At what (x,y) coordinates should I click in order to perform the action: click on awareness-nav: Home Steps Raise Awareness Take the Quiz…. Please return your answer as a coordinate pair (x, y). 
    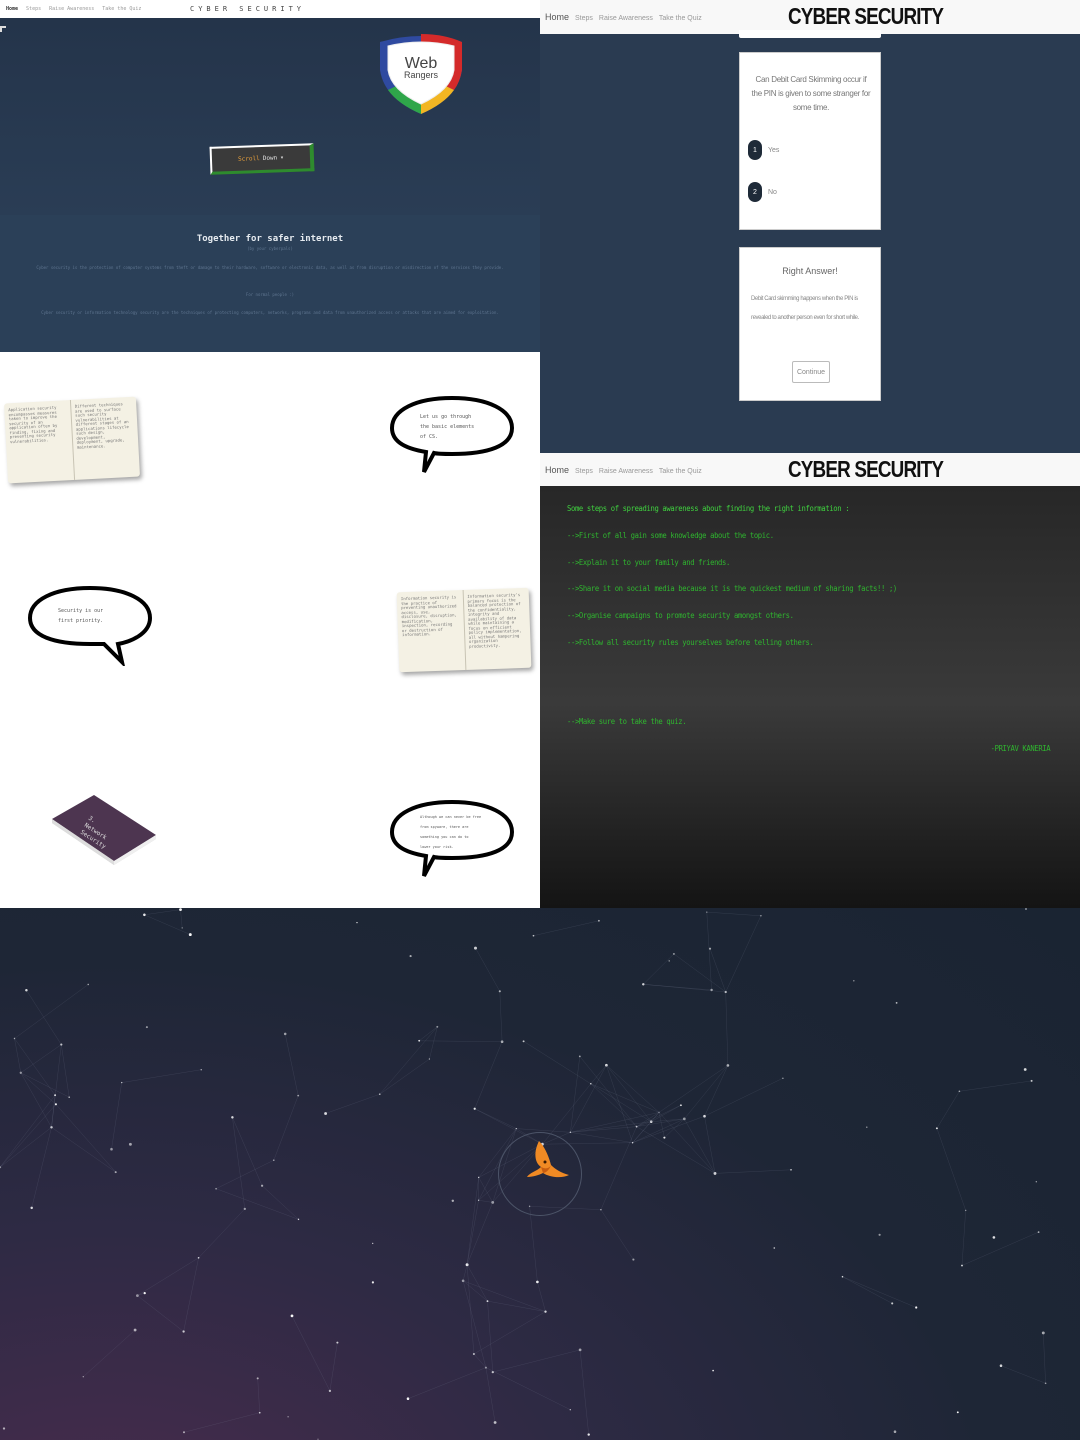
    Looking at the image, I should click on (810, 469).